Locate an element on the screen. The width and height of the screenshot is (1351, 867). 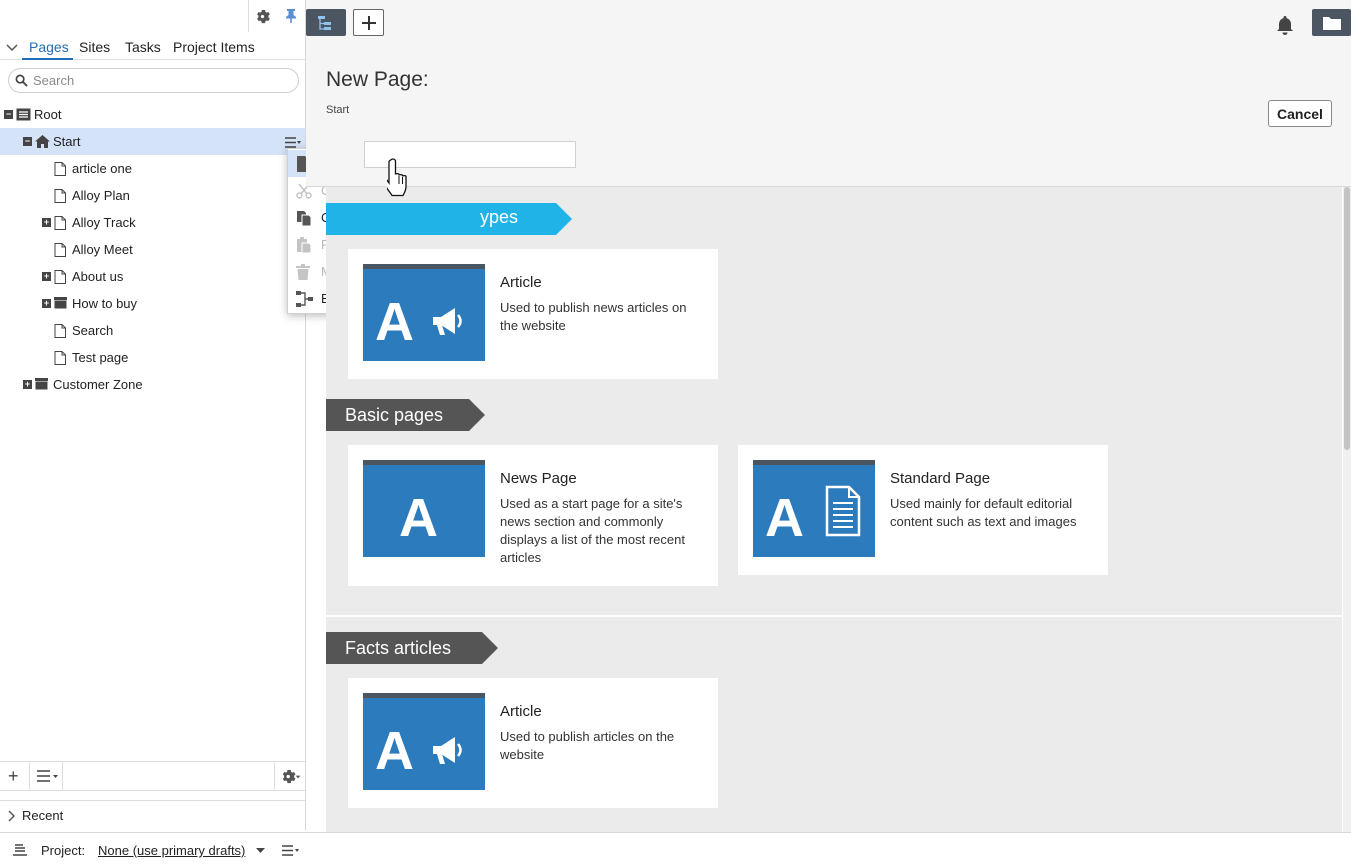
tree-node-label: Start is located at coordinates (67, 141).